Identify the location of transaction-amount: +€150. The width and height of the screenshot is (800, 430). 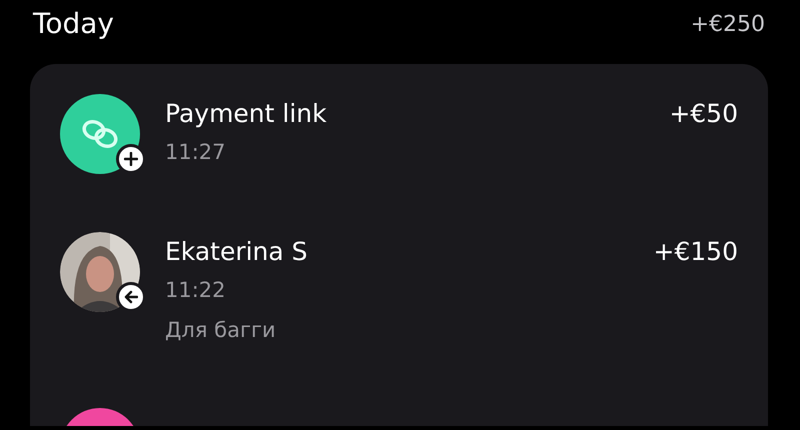
(695, 252).